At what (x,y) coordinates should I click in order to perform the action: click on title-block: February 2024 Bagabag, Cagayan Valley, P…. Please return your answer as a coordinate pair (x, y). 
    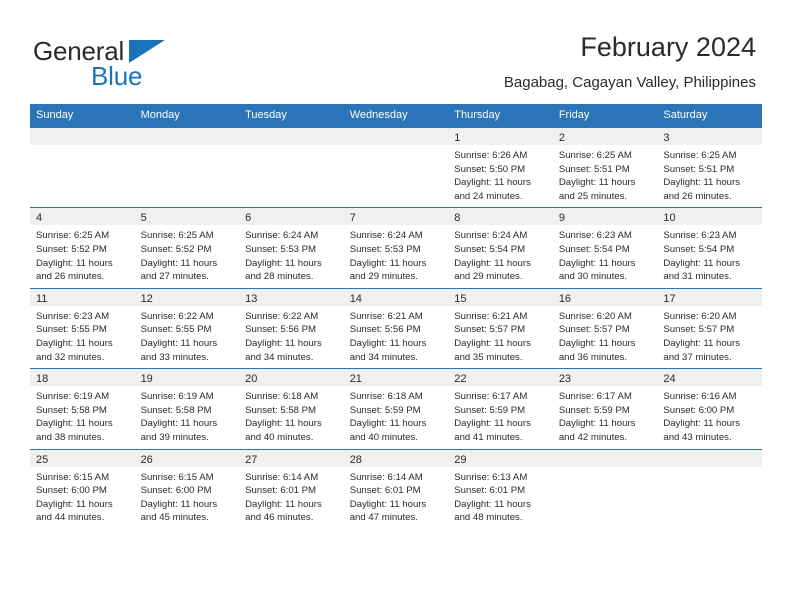
    Looking at the image, I should click on (630, 62).